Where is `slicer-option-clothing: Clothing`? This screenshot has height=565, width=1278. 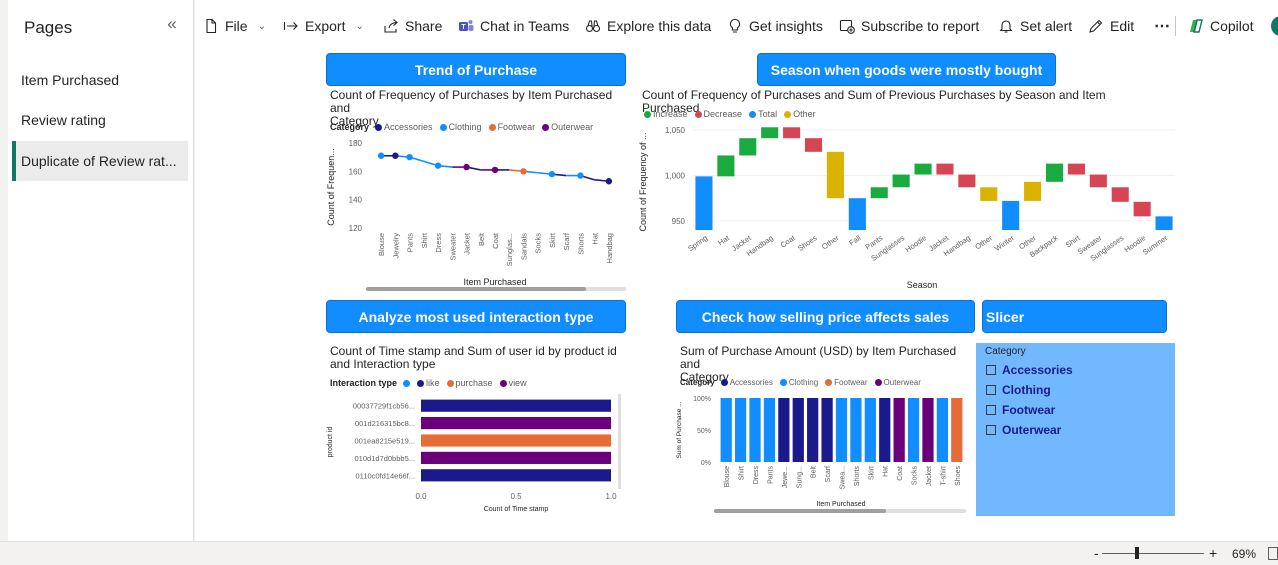
slicer-option-clothing: Clothing is located at coordinates (1018, 390).